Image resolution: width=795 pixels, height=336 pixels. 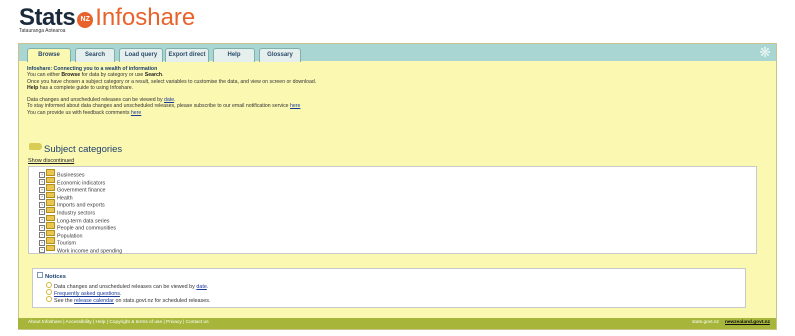 I want to click on release-calendar-link: release calendar, so click(x=94, y=301).